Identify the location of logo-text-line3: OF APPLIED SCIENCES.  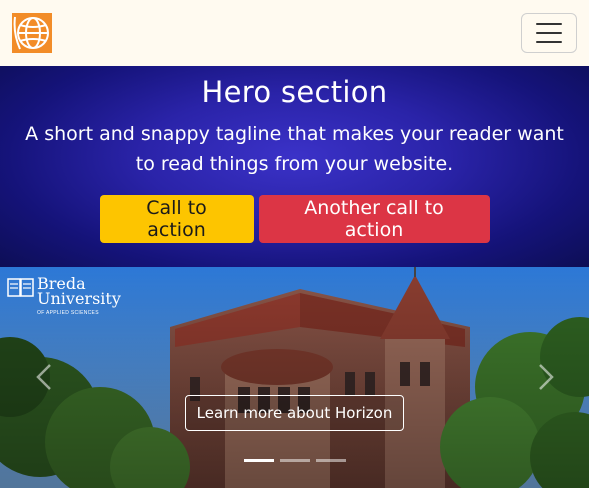
(68, 313).